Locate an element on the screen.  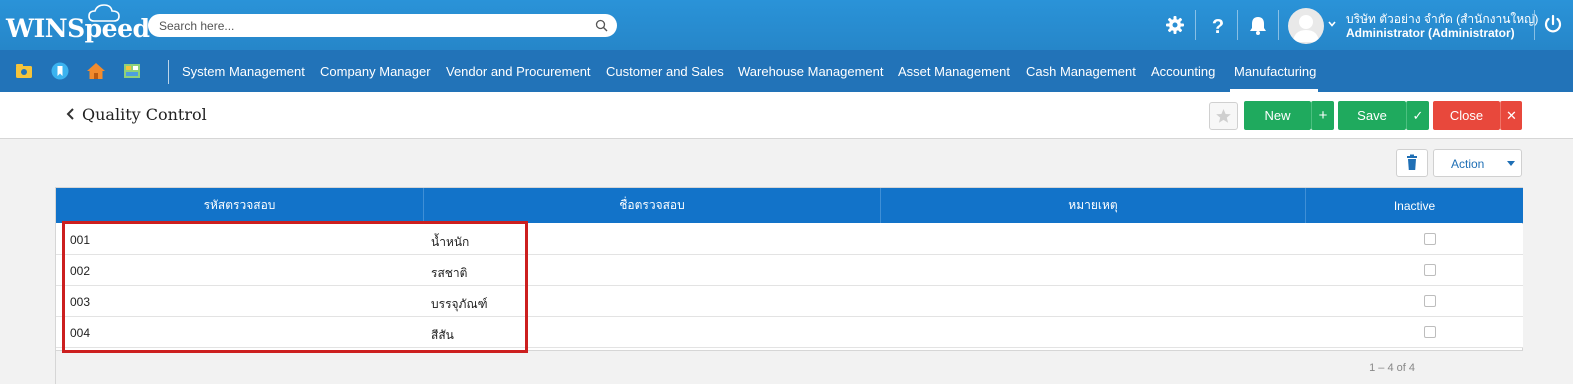
user-silhouette-icon is located at coordinates (1306, 28).